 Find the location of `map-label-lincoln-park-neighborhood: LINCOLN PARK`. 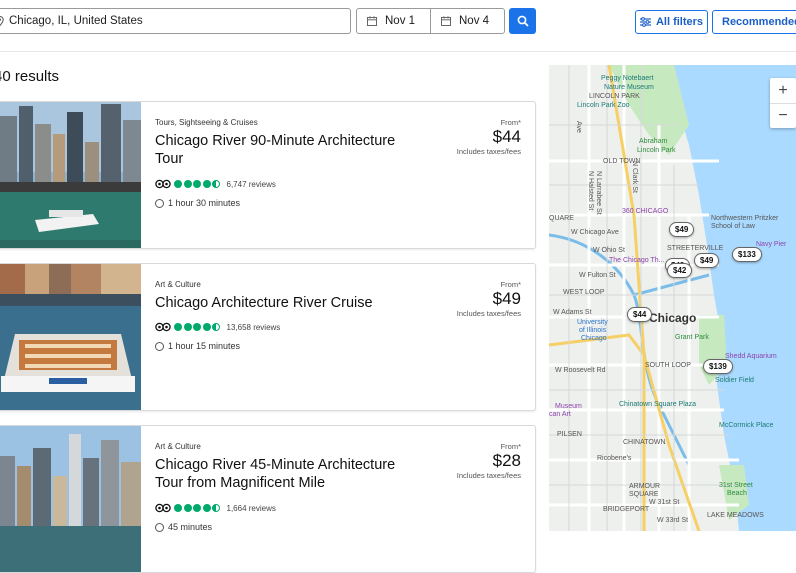

map-label-lincoln-park-neighborhood: LINCOLN PARK is located at coordinates (614, 96).